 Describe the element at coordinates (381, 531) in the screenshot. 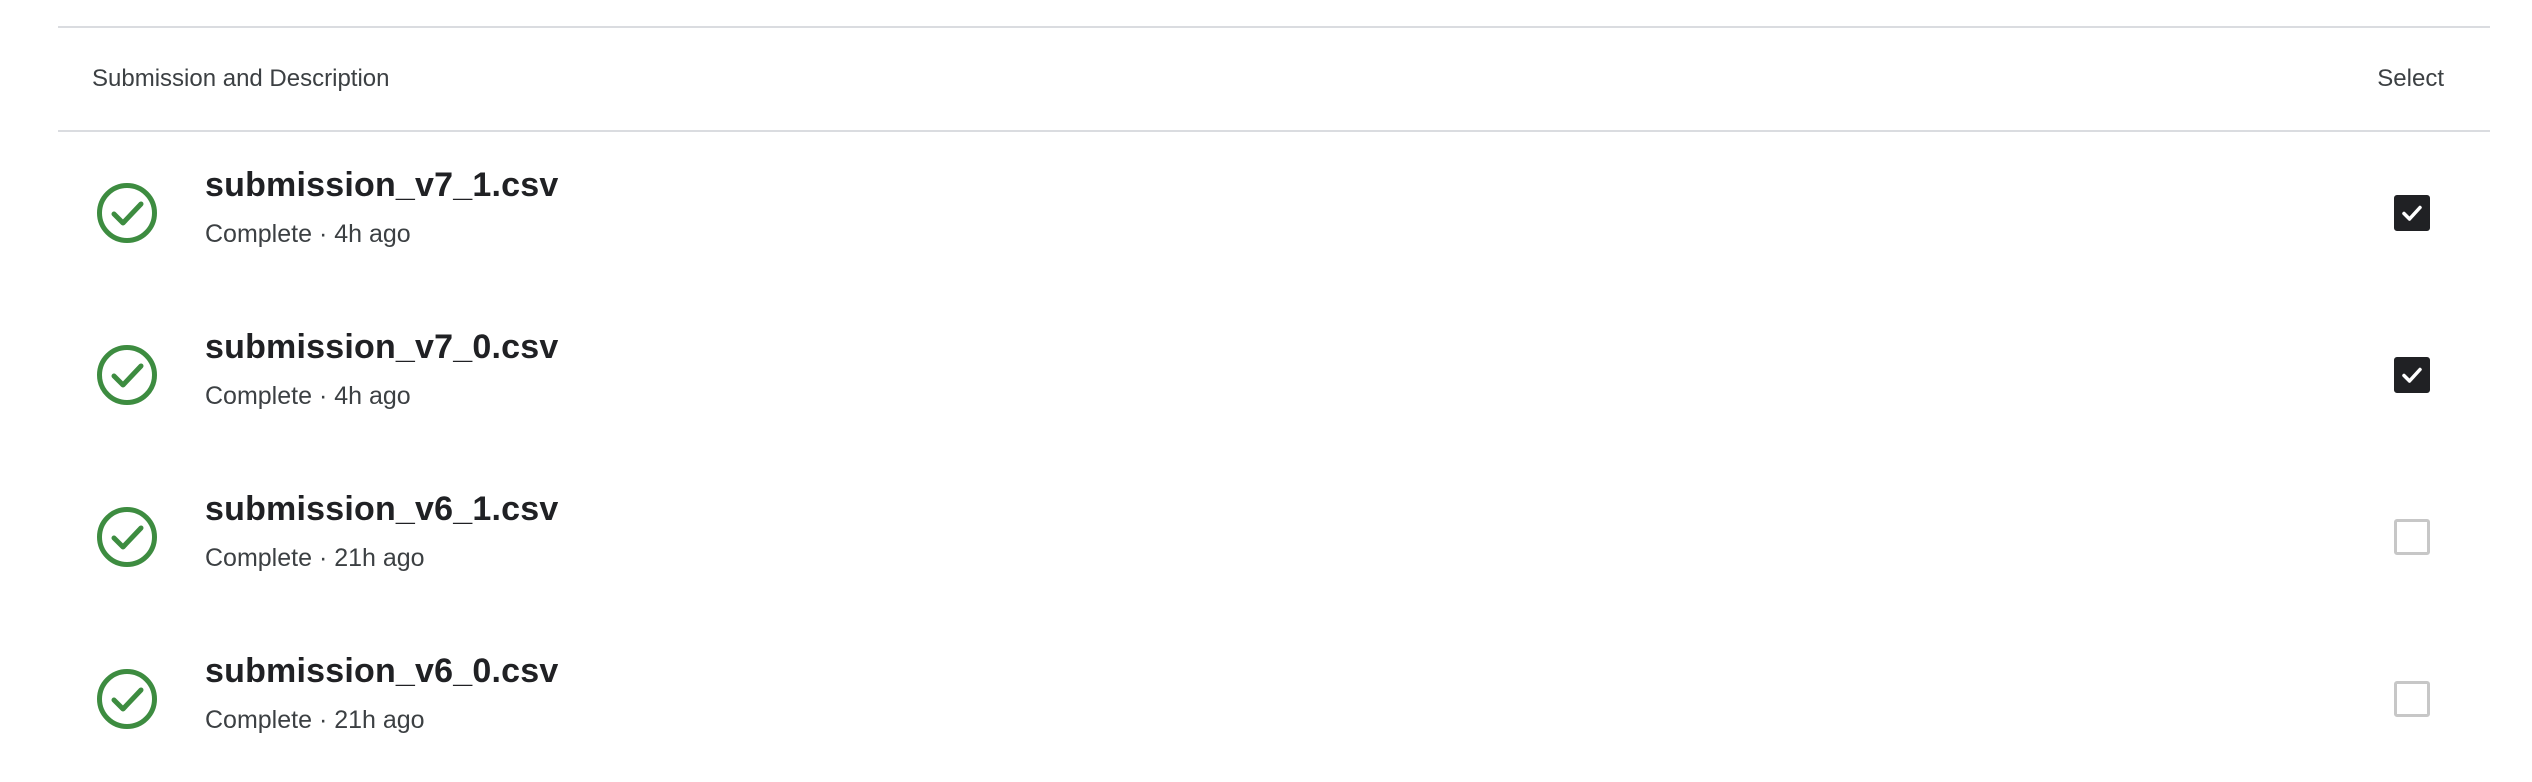

I see `submission-info: submission_v6_1.csv Complete · 21h ago` at that location.